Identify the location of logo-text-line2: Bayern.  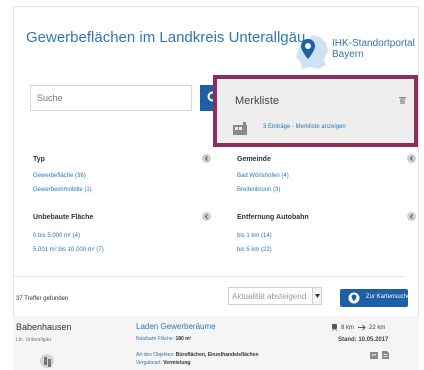
(348, 54).